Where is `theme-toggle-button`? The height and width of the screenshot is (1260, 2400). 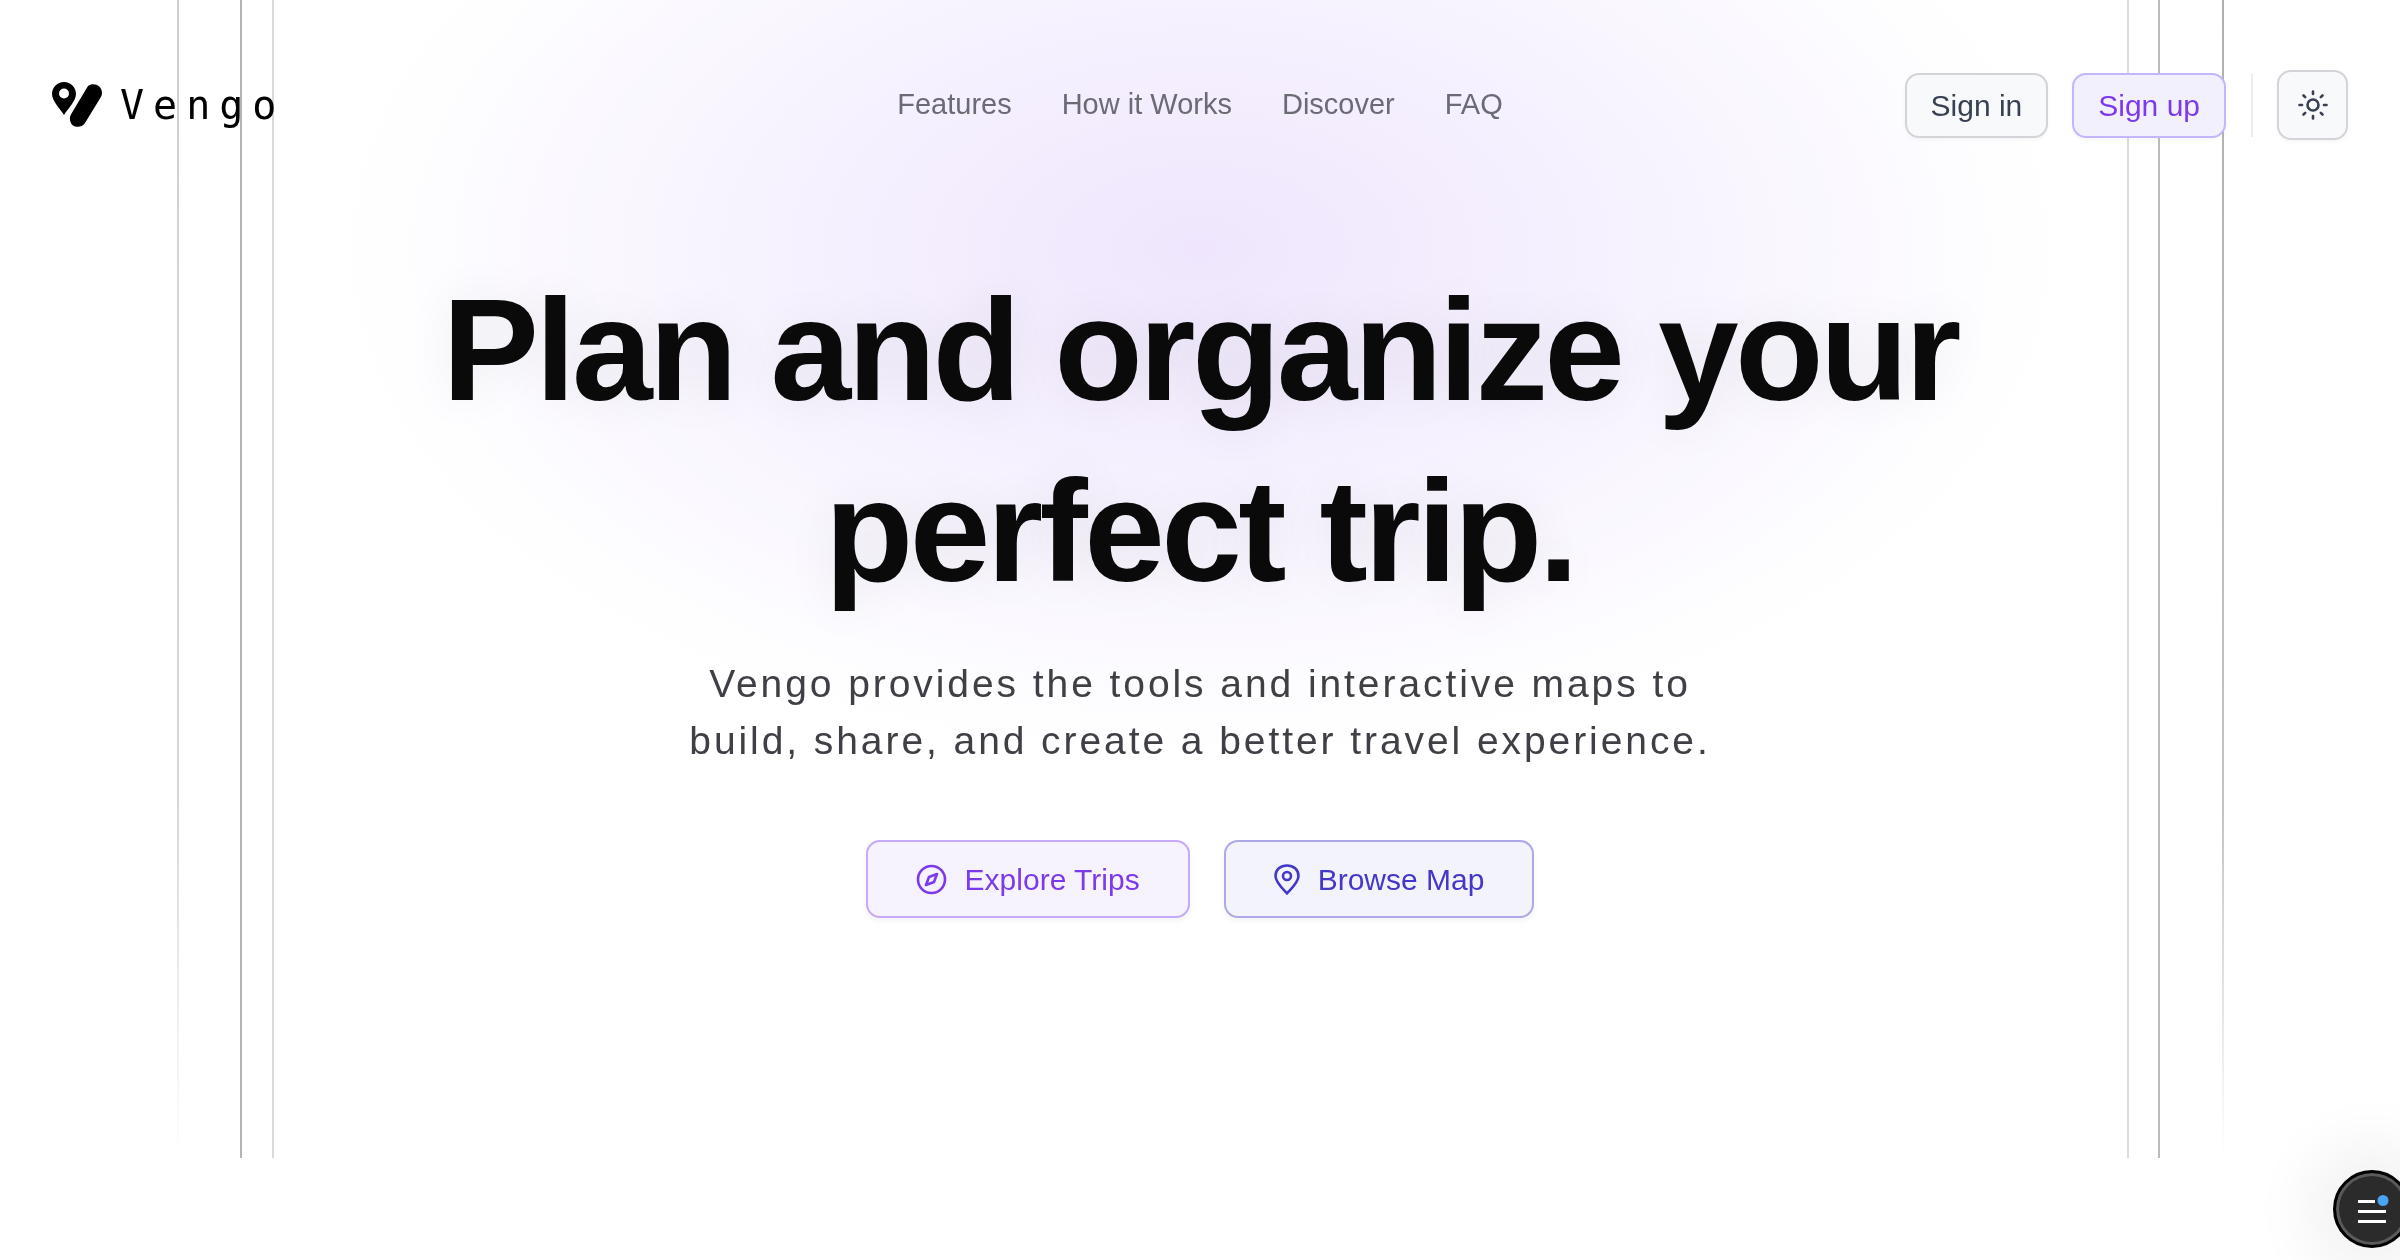
theme-toggle-button is located at coordinates (2312, 105).